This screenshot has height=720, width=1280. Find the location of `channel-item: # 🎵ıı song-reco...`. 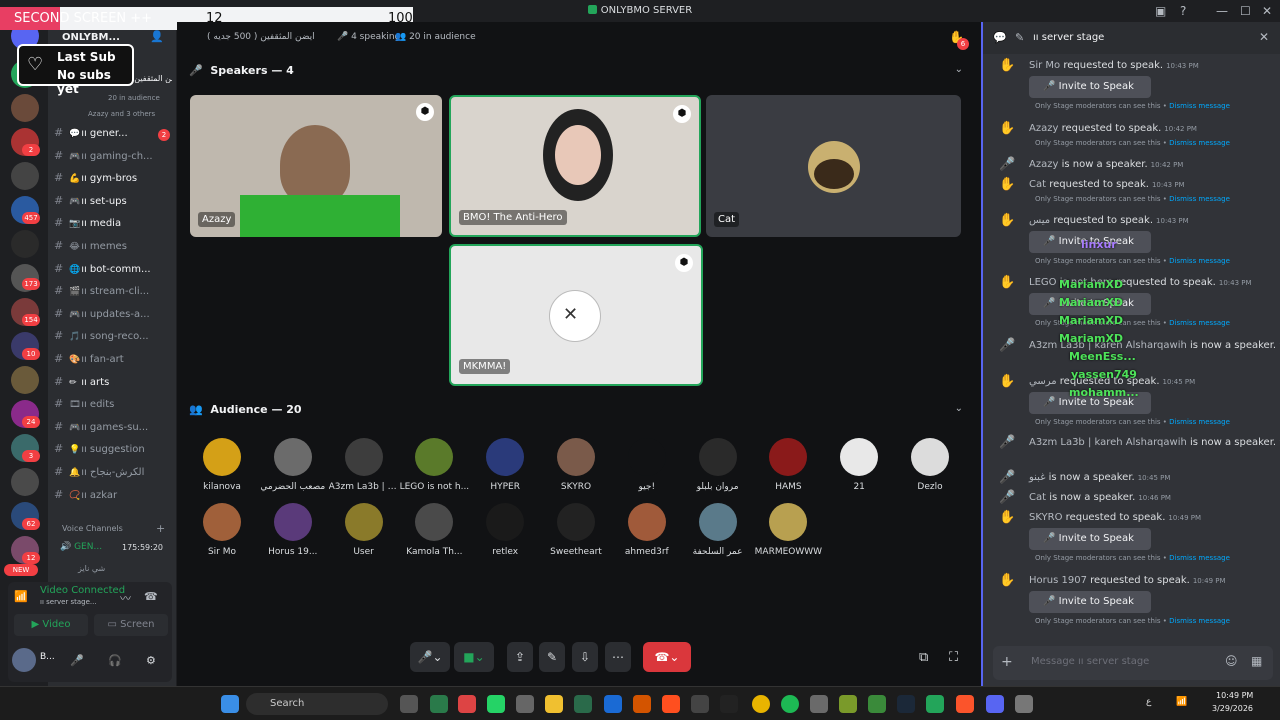

channel-item: # 🎵ıı song-reco... is located at coordinates (114, 339).